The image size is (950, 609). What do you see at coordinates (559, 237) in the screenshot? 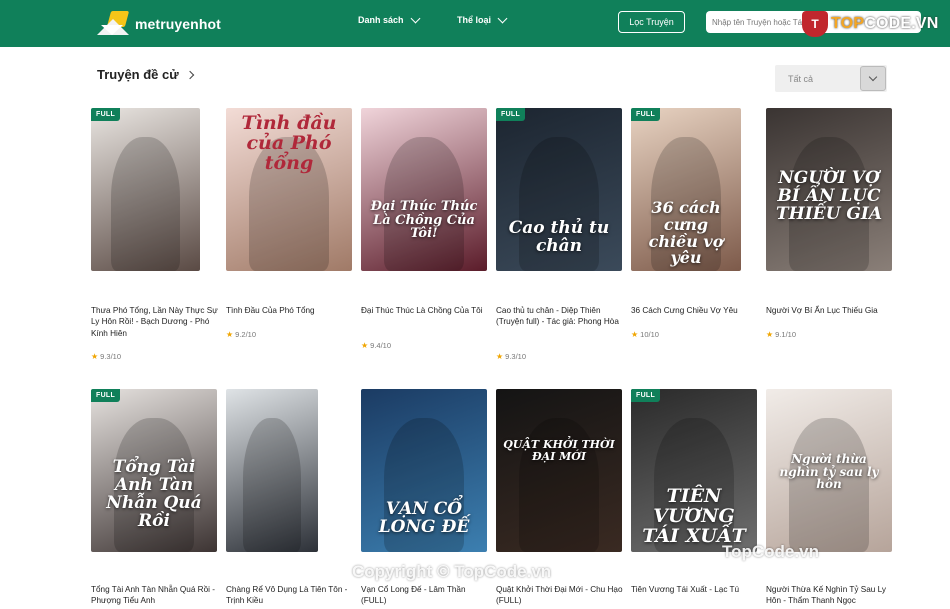
I see `cover-title-text: Cao thủ tu chân` at bounding box center [559, 237].